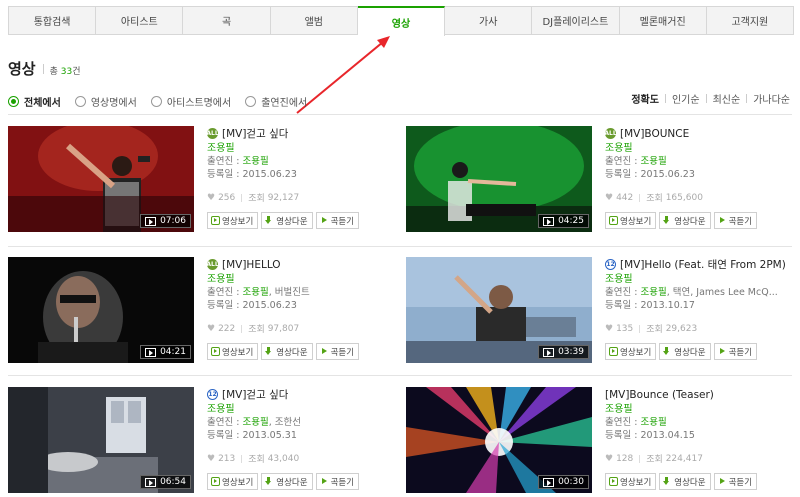 This screenshot has width=800, height=497. I want to click on sort-popular: 인기순, so click(686, 98).